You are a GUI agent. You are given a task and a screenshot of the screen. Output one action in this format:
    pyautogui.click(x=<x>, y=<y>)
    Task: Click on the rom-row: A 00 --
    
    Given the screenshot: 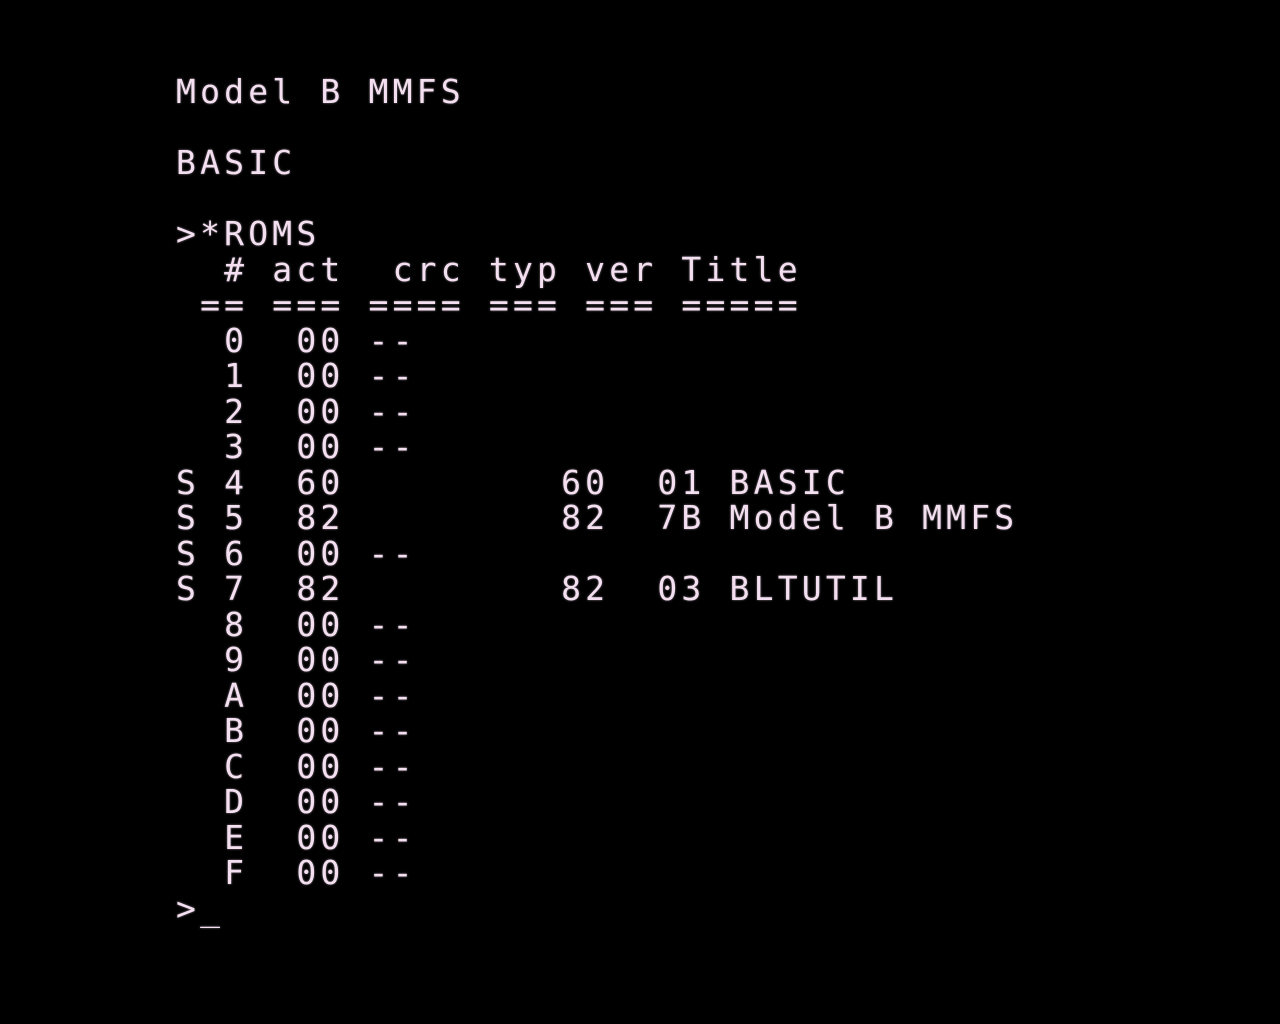 What is the action you would take?
    pyautogui.click(x=296, y=695)
    